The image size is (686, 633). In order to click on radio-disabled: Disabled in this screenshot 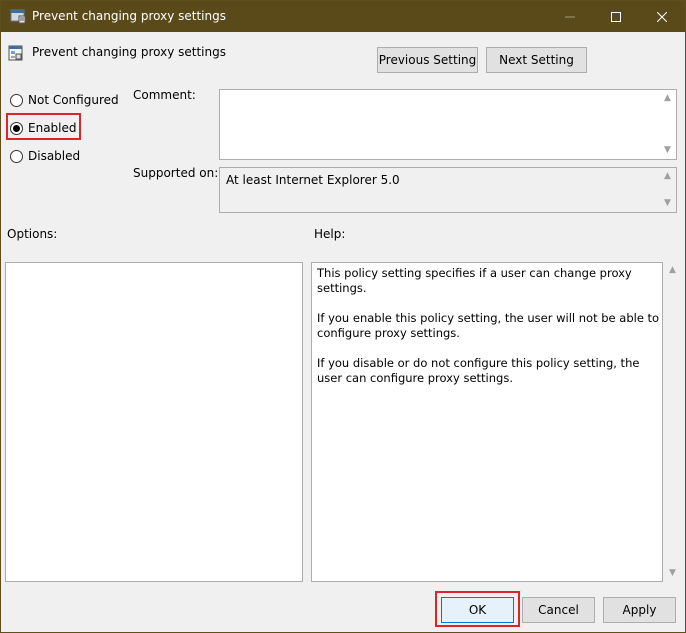, I will do `click(45, 156)`.